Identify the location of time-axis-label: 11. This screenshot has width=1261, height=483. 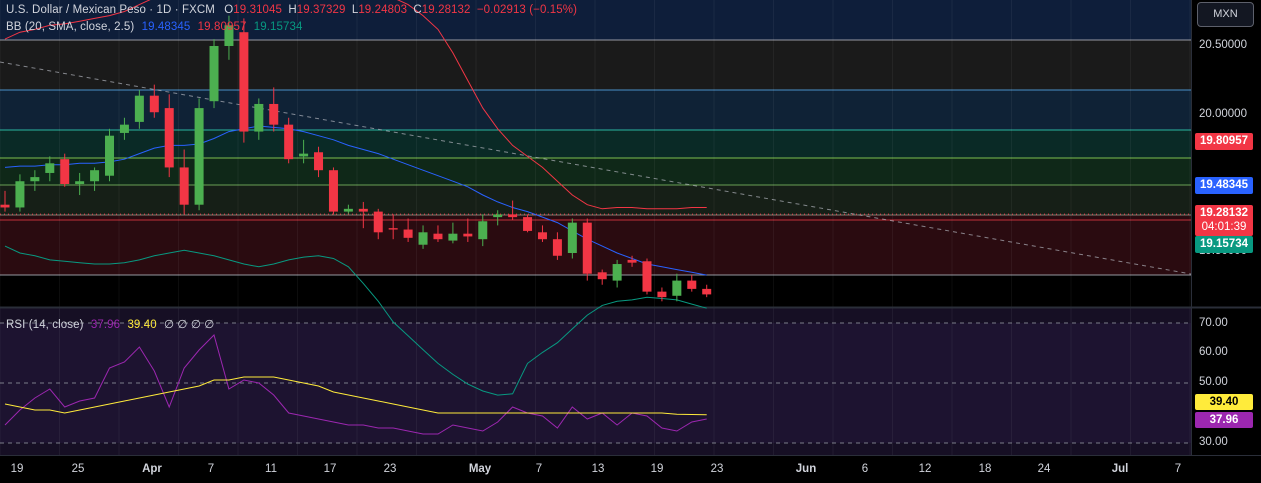
(271, 469).